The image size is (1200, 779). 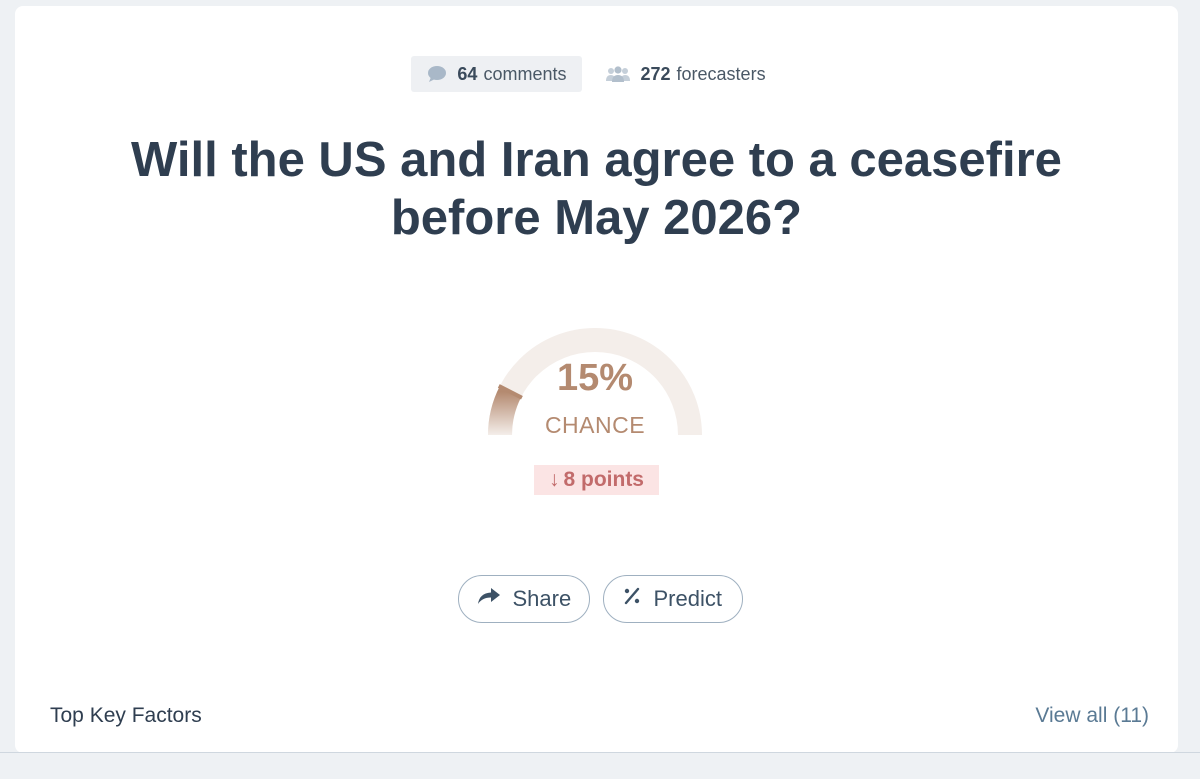 I want to click on predict-label: Predict, so click(x=687, y=598).